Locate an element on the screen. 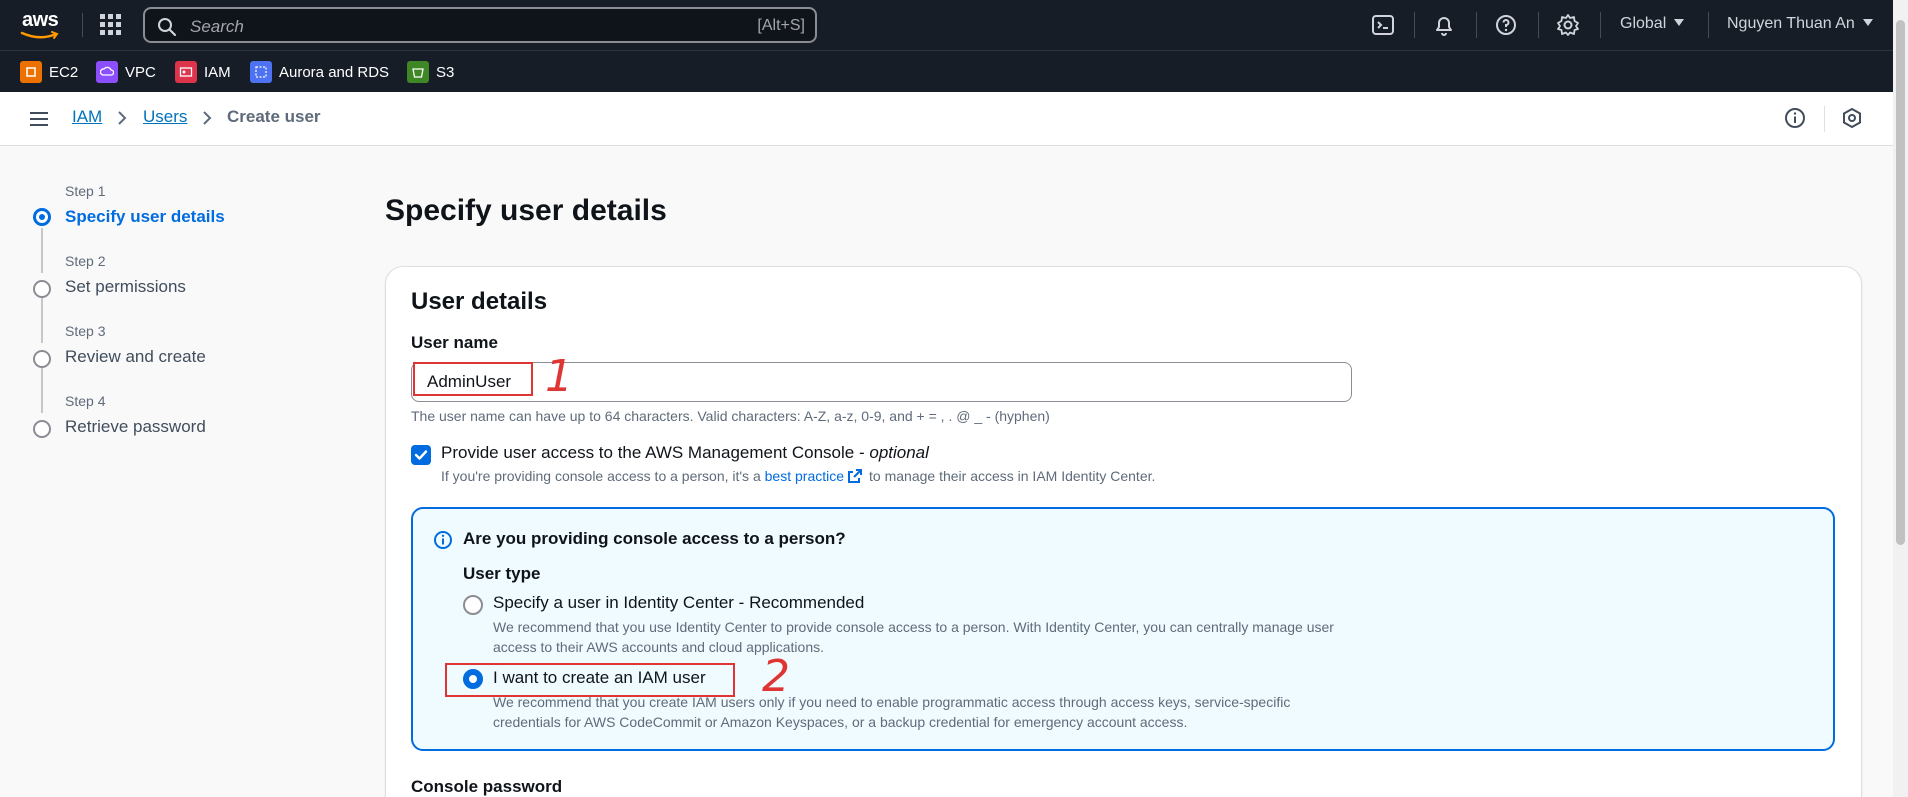 The height and width of the screenshot is (797, 1908). card-title: User details is located at coordinates (479, 301).